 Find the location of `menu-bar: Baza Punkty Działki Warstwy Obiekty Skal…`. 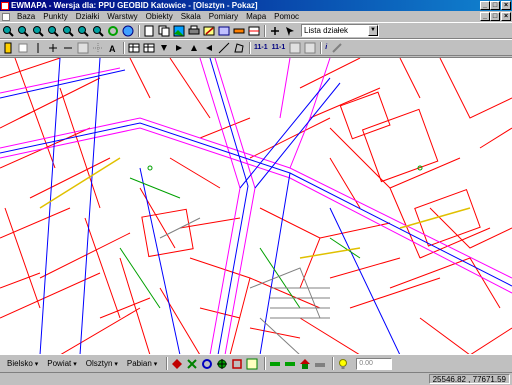

menu-bar: Baza Punkty Działki Warstwy Obiekty Skal… is located at coordinates (256, 16).